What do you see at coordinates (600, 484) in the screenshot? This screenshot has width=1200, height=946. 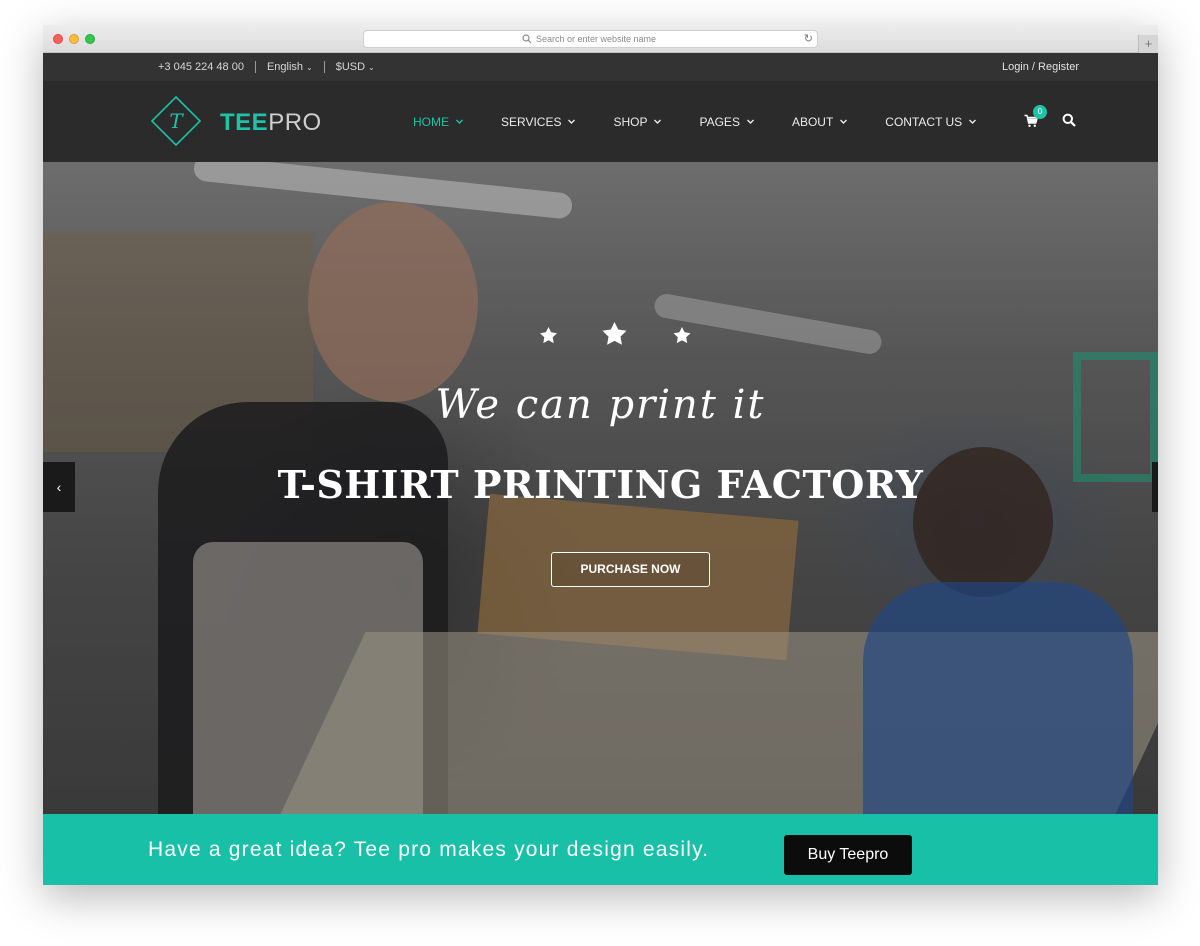 I see `hero-title: T-SHIRT PRINTING FACTORY` at bounding box center [600, 484].